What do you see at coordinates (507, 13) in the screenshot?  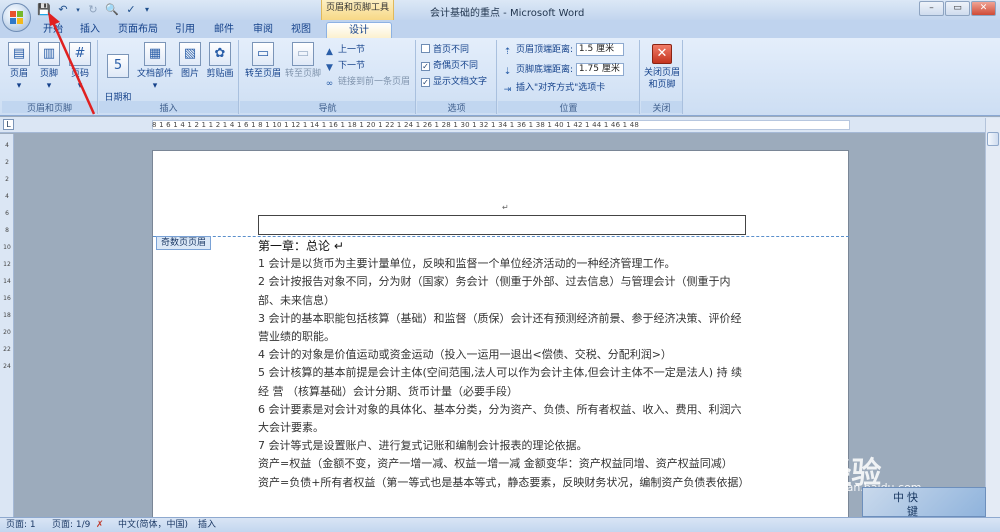 I see `window-title: 会计基础的重点 - Microsoft Word` at bounding box center [507, 13].